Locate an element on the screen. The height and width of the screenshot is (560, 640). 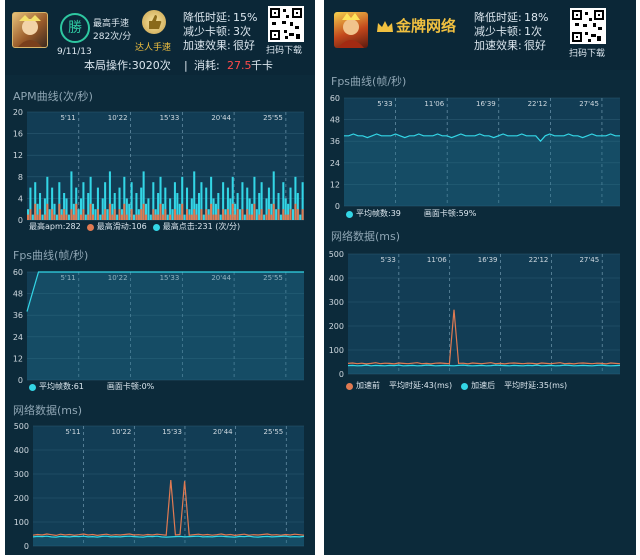
legend-before-label: 加速前 is located at coordinates (368, 385).